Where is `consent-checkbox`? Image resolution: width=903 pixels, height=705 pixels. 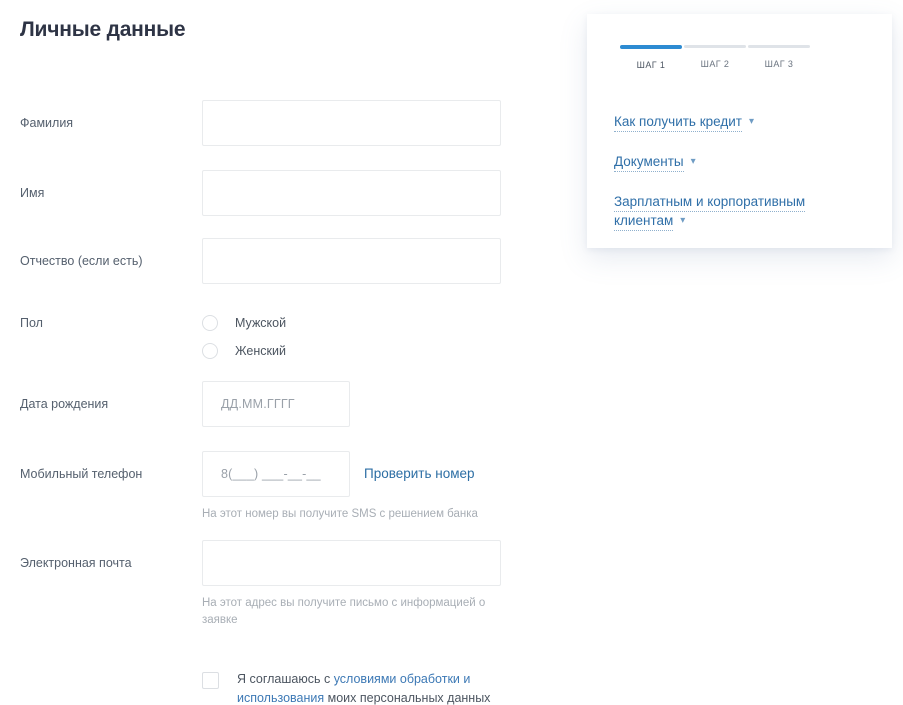
consent-checkbox is located at coordinates (210, 680).